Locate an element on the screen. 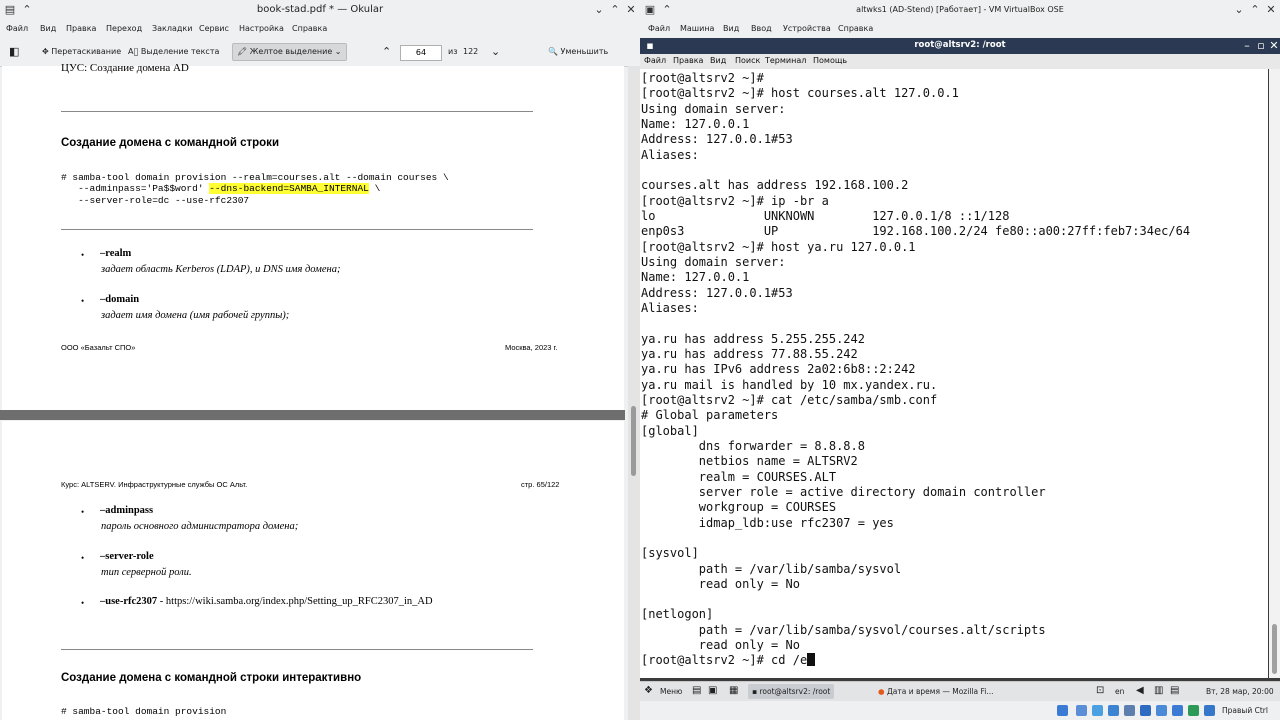 The height and width of the screenshot is (720, 1280). audio-icon is located at coordinates (1097, 710).